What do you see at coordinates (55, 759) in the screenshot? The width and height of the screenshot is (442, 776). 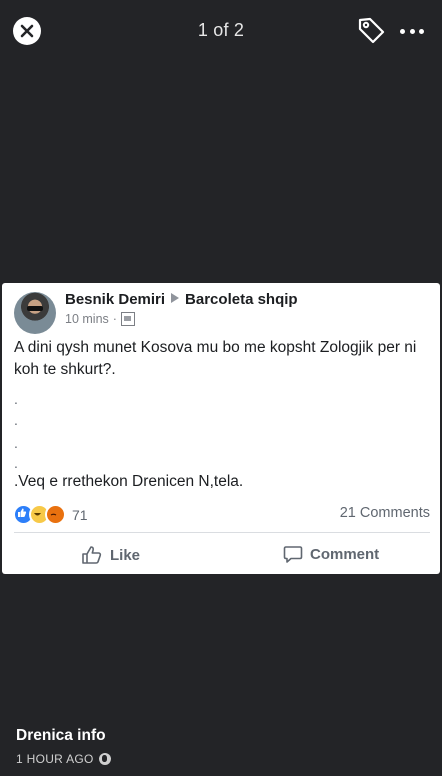 I see `timestamp-text: 1 HOUR AGO` at bounding box center [55, 759].